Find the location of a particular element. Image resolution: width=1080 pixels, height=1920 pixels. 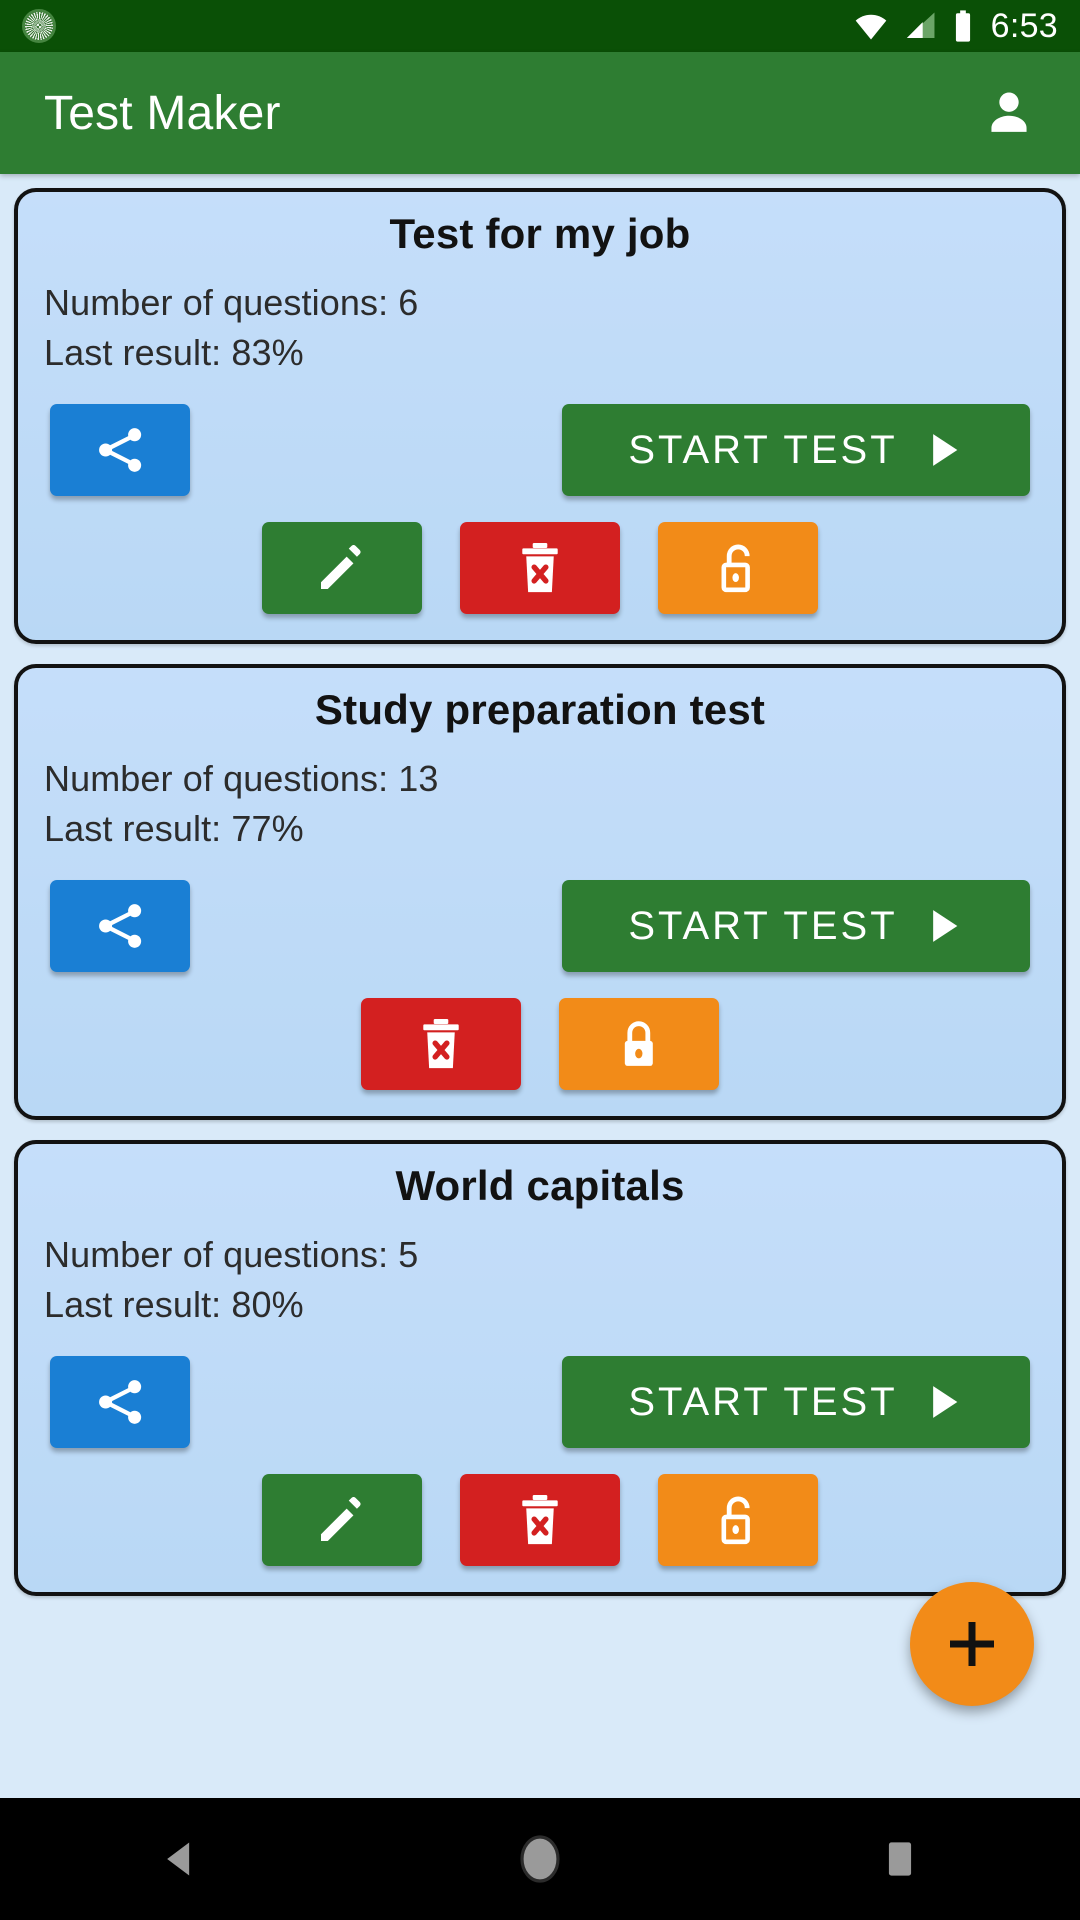

app-bar: Test Maker is located at coordinates (540, 113).